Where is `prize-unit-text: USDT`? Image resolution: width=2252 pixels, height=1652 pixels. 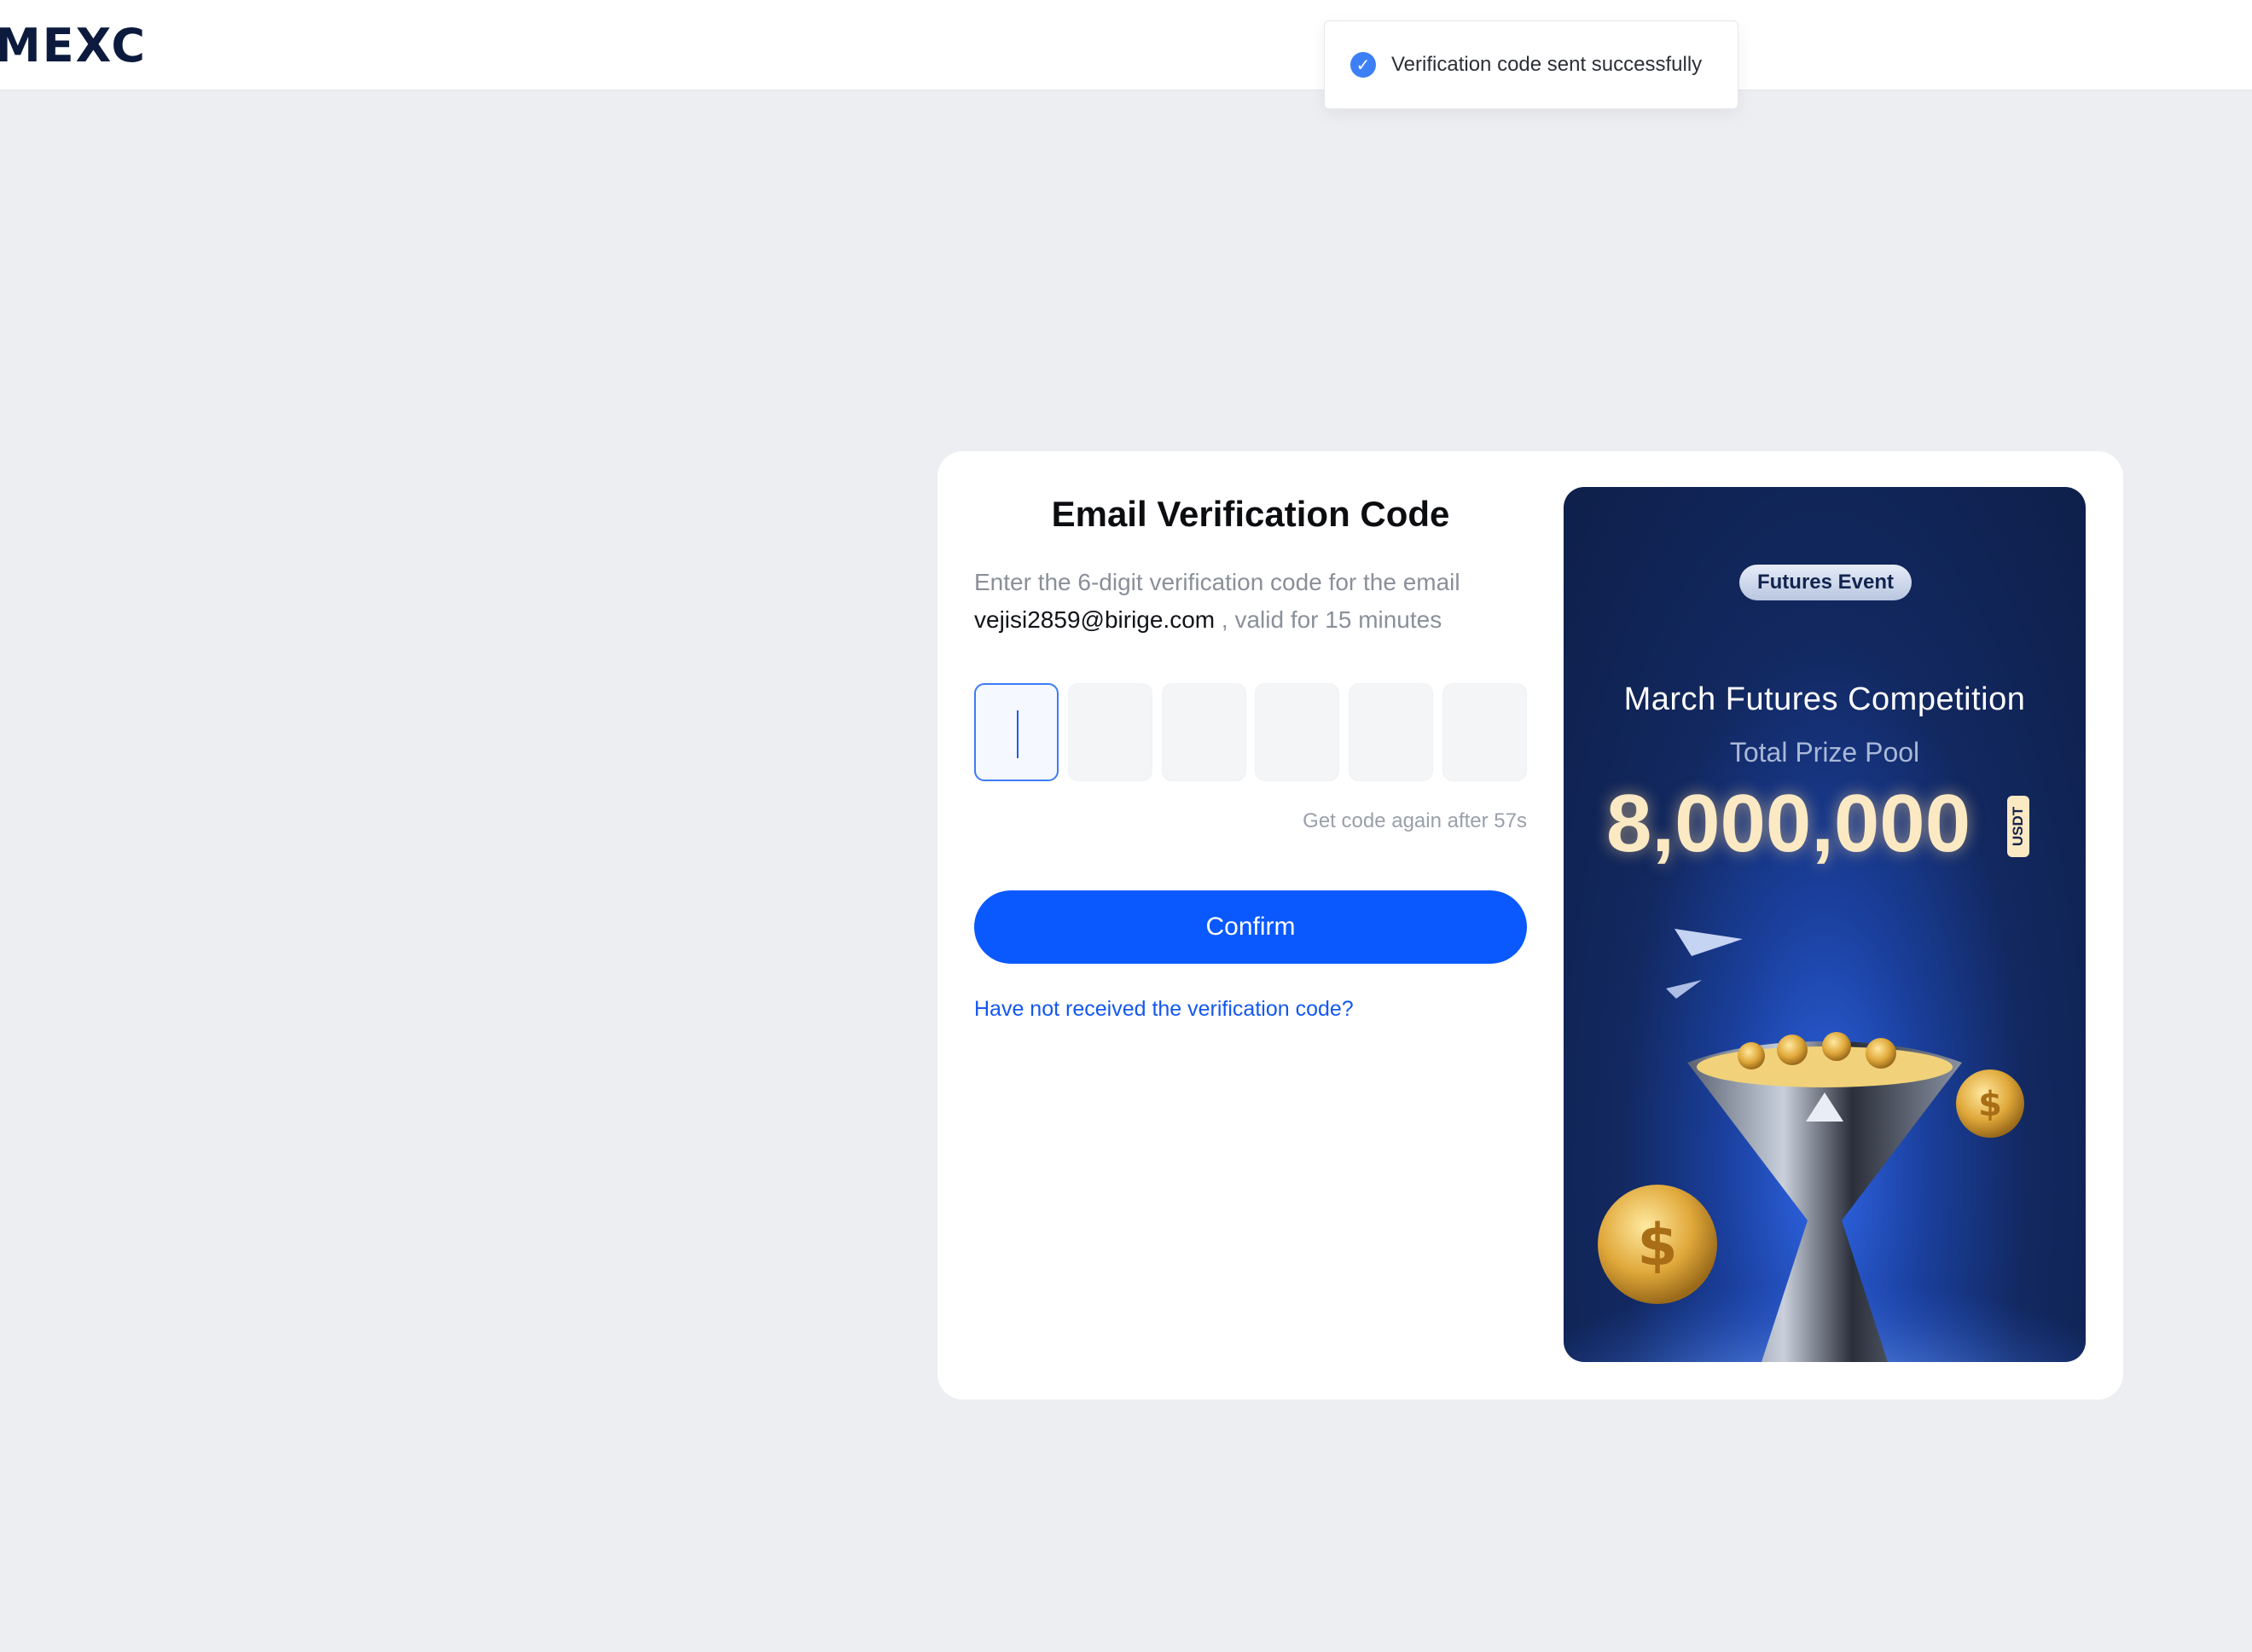
prize-unit-text: USDT is located at coordinates (2018, 827).